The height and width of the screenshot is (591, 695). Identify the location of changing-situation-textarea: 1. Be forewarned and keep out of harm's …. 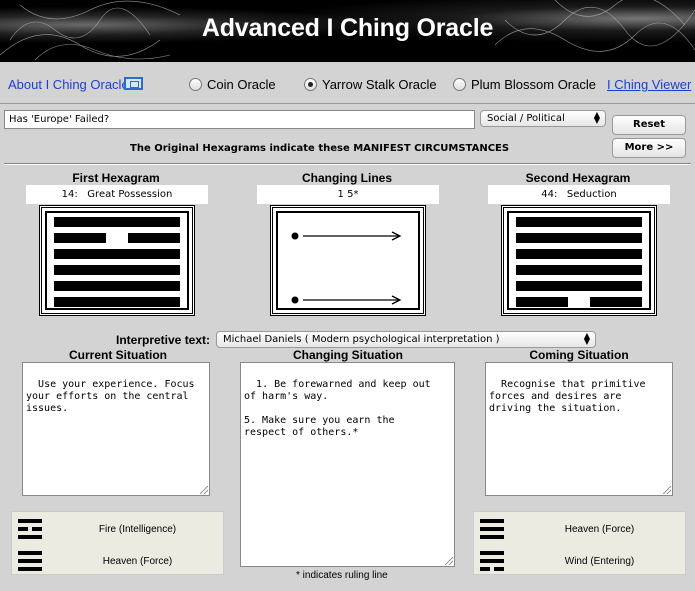
(347, 464).